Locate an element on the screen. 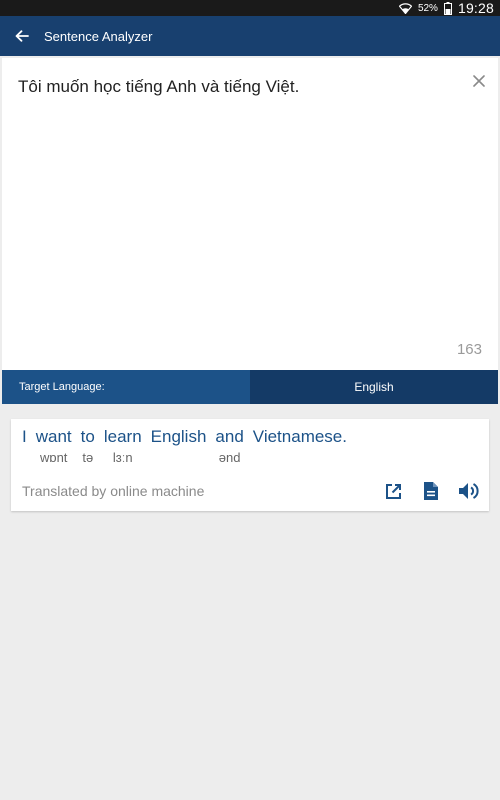 The width and height of the screenshot is (500, 800). speaker-icon is located at coordinates (469, 491).